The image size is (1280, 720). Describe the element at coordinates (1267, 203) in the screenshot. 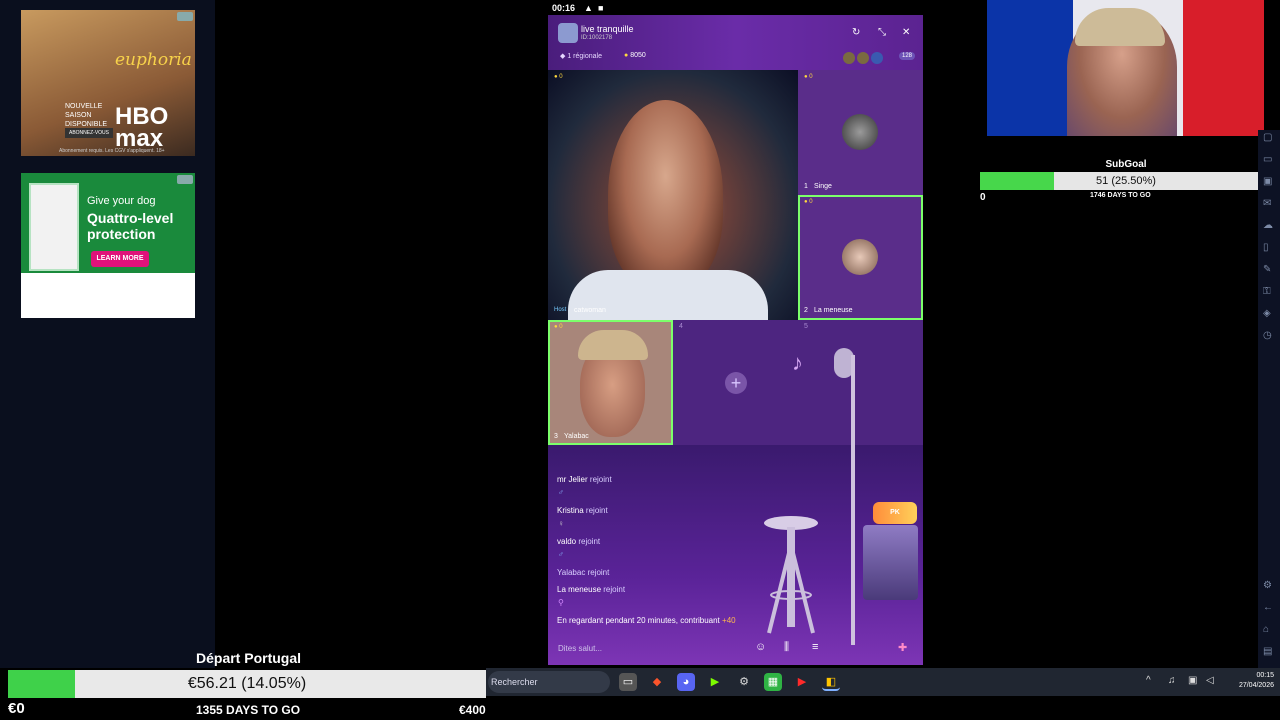

I see `mail-icon: ✉` at that location.